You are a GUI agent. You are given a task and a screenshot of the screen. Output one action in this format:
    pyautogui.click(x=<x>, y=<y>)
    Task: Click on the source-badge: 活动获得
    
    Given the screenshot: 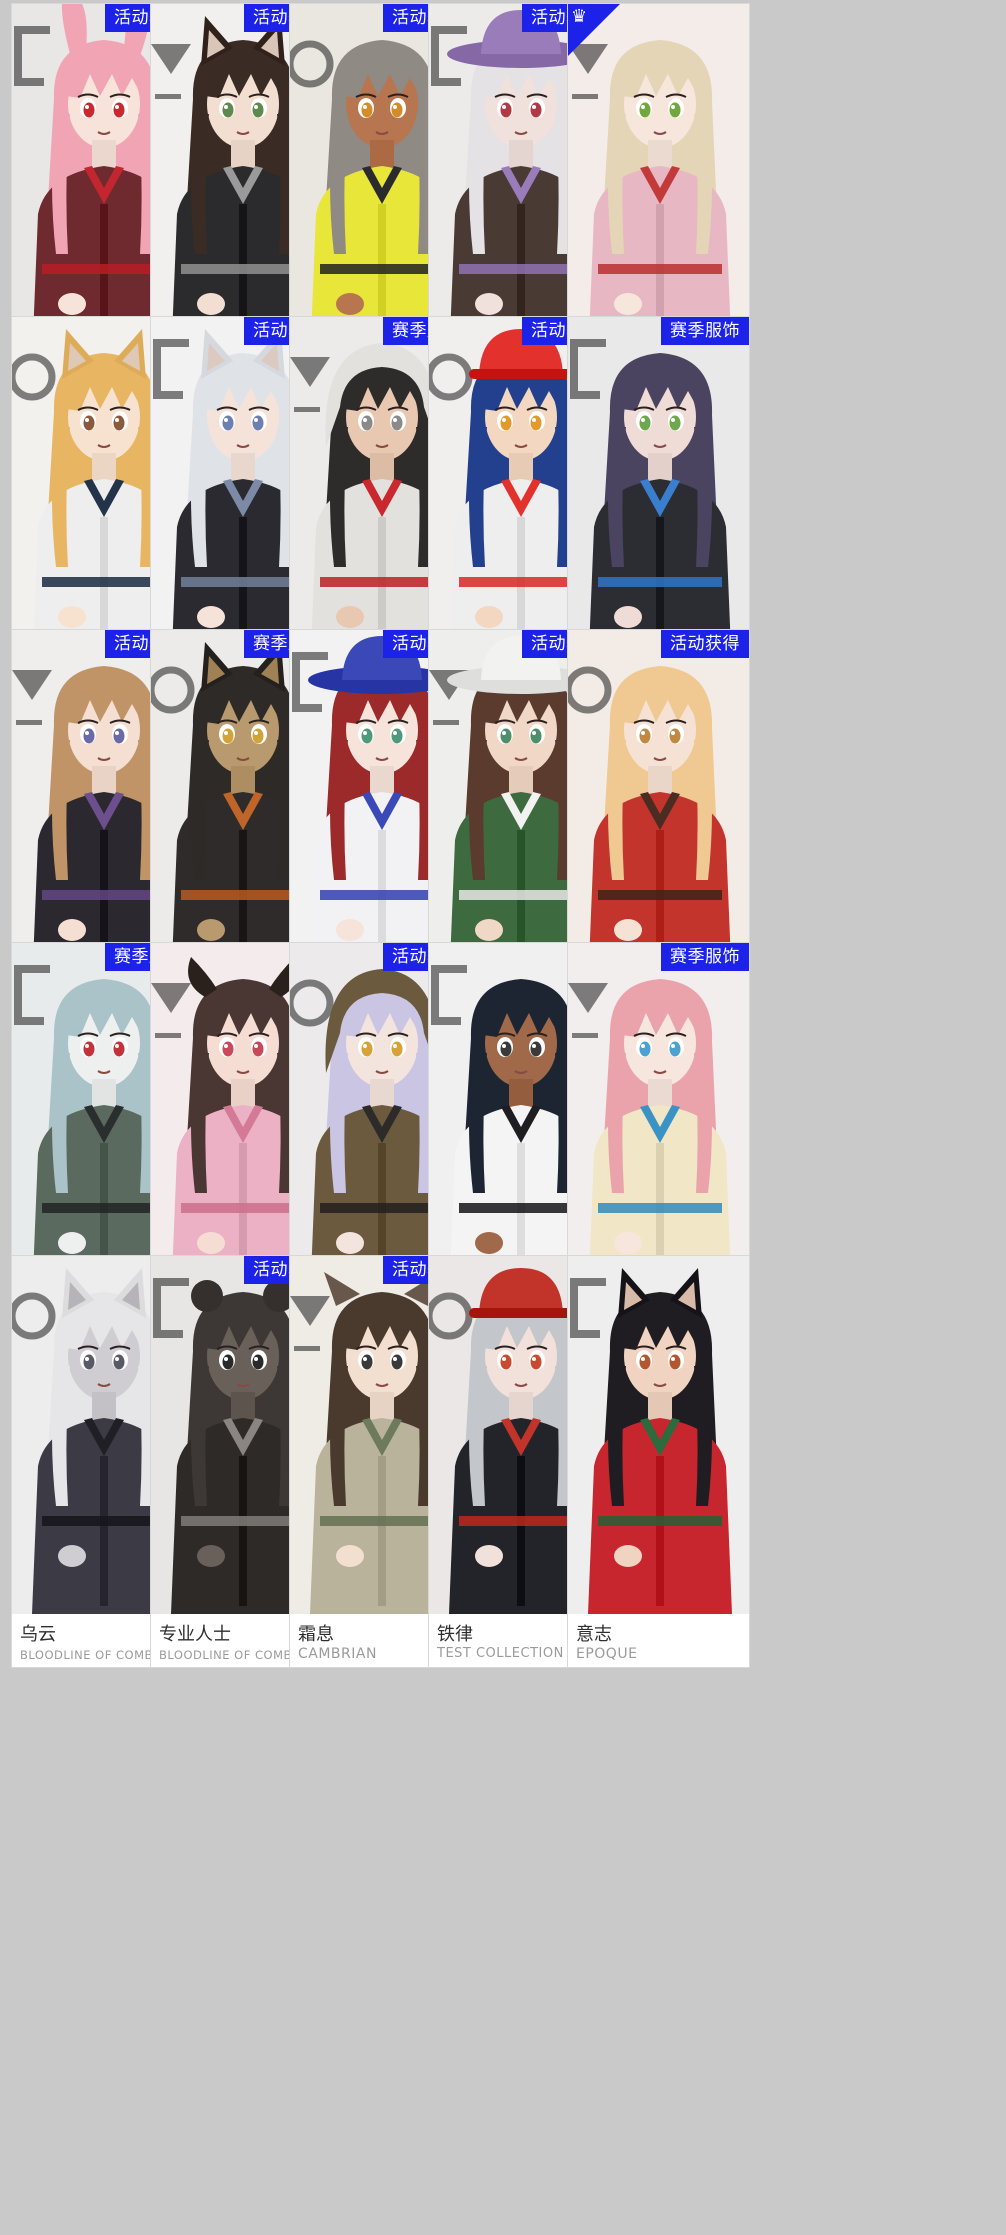 What is the action you would take?
    pyautogui.click(x=705, y=644)
    